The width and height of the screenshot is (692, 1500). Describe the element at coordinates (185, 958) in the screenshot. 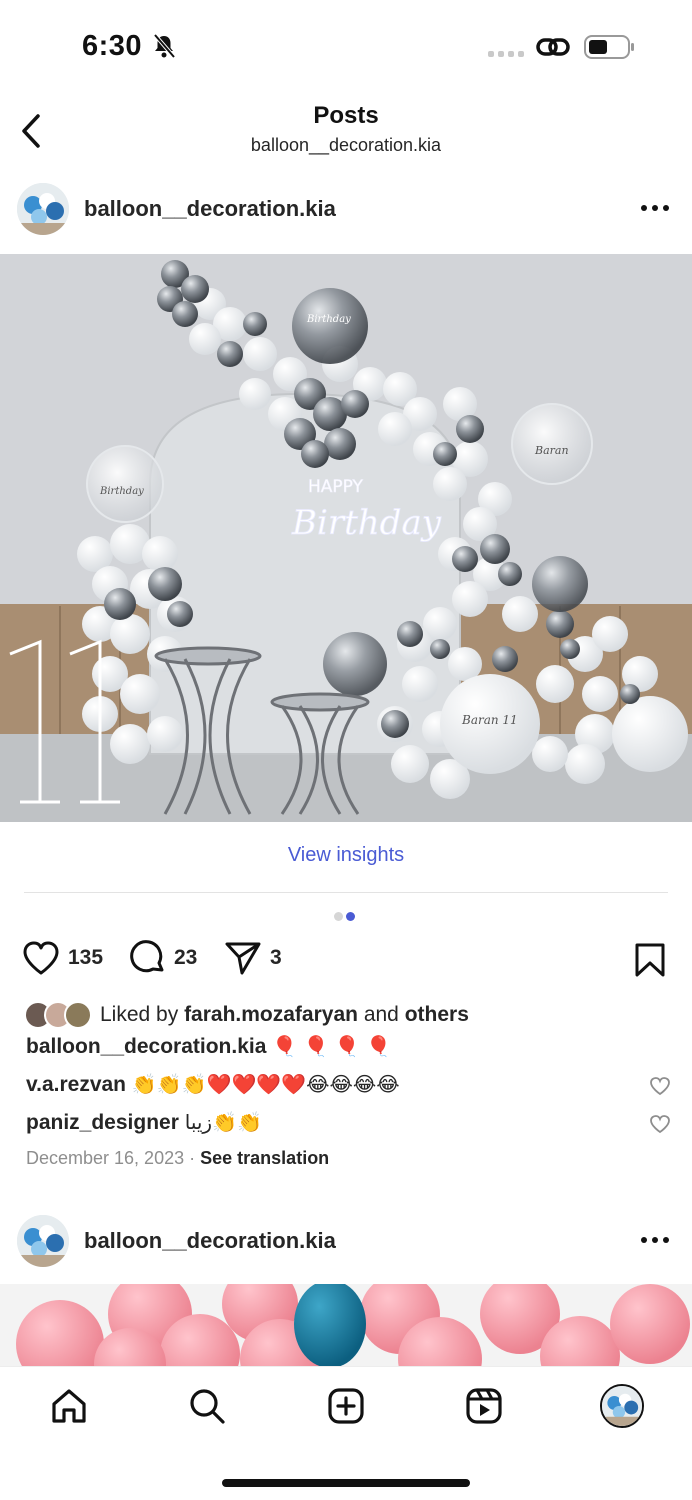

I see `comment-count: 23` at that location.